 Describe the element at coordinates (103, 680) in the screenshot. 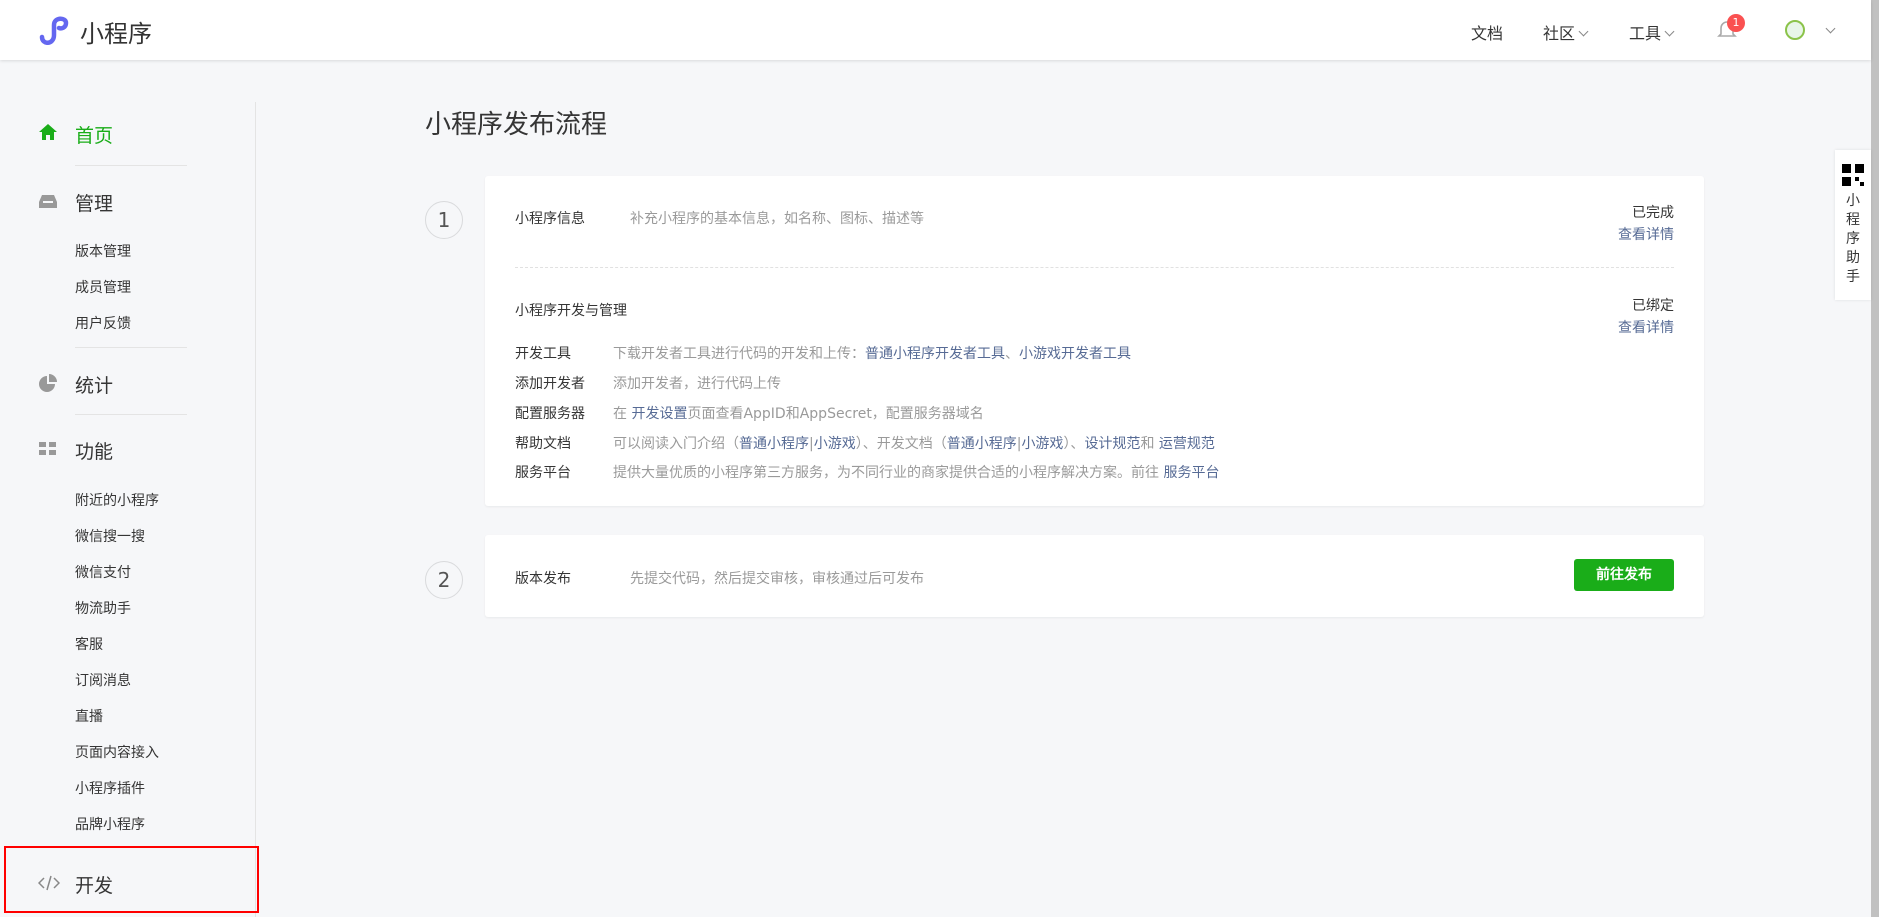

I see `sidebar-item-subscribe: 订阅消息` at that location.